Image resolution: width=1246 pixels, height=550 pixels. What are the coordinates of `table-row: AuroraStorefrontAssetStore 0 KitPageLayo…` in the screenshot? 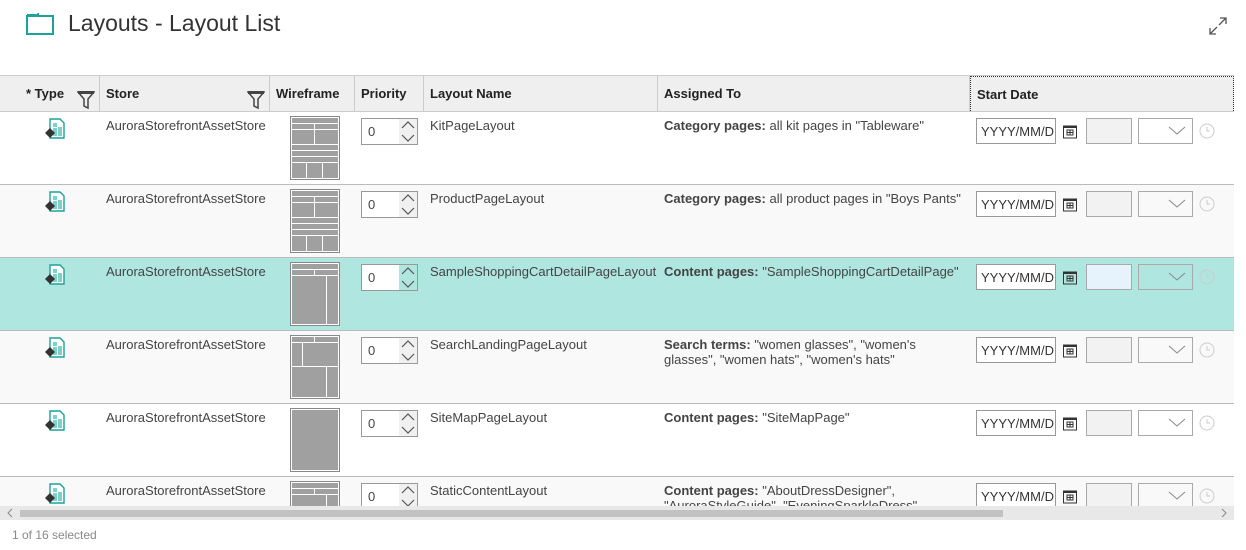 It's located at (617, 148).